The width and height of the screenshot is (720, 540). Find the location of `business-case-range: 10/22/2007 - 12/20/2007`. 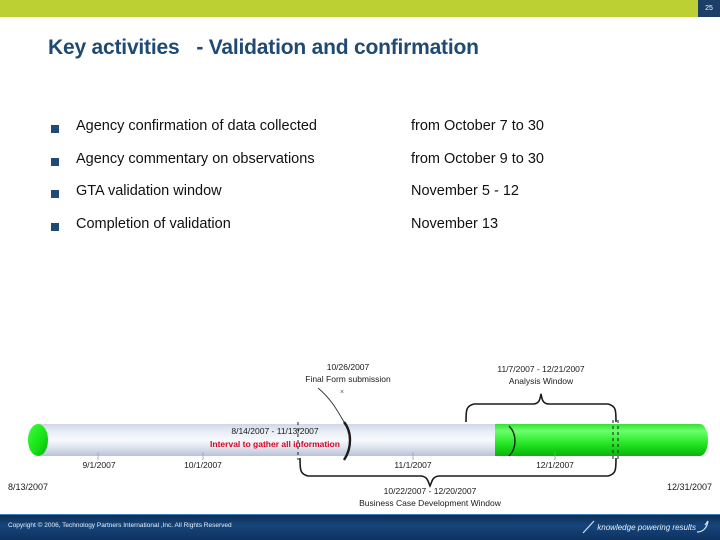

business-case-range: 10/22/2007 - 12/20/2007 is located at coordinates (430, 491).